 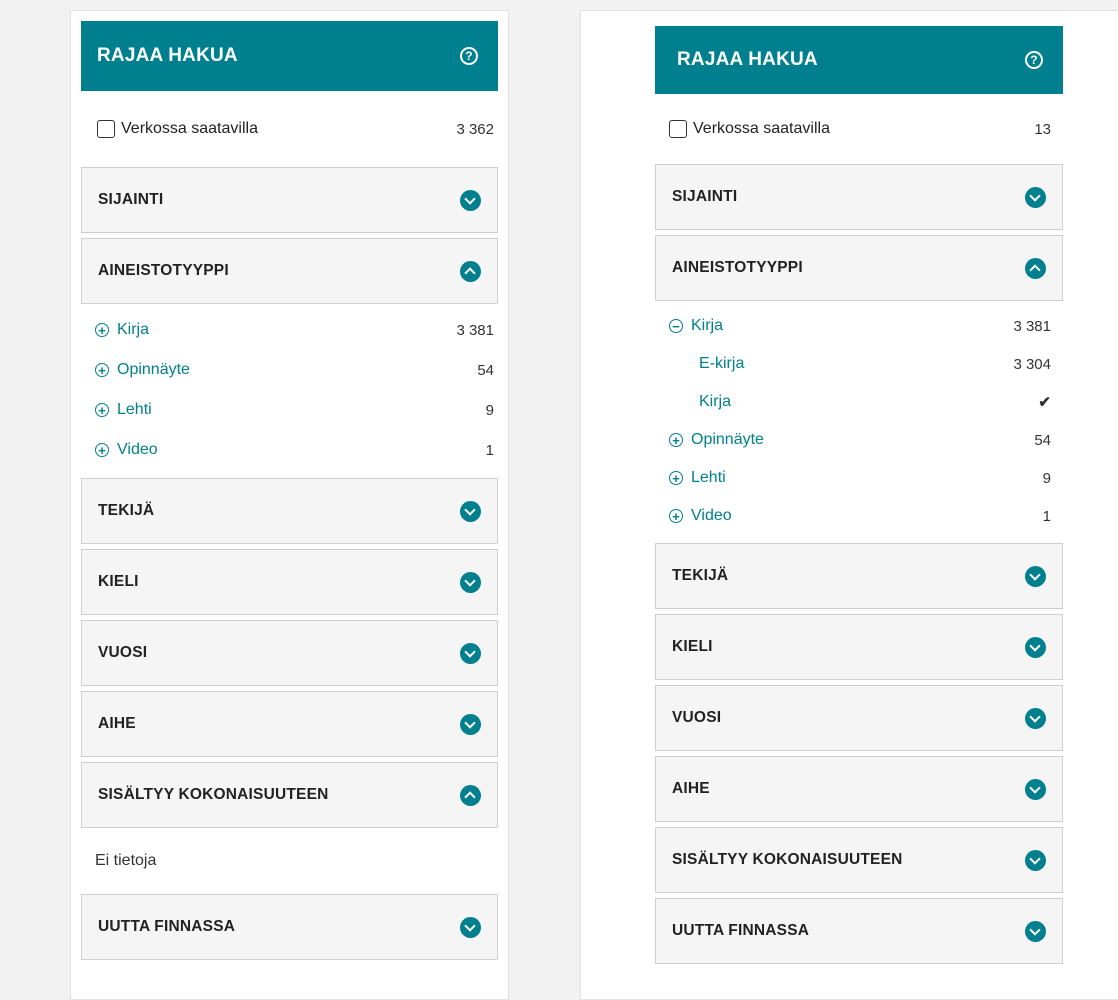 I want to click on facet-item: − Kirja 3 381, so click(x=859, y=326).